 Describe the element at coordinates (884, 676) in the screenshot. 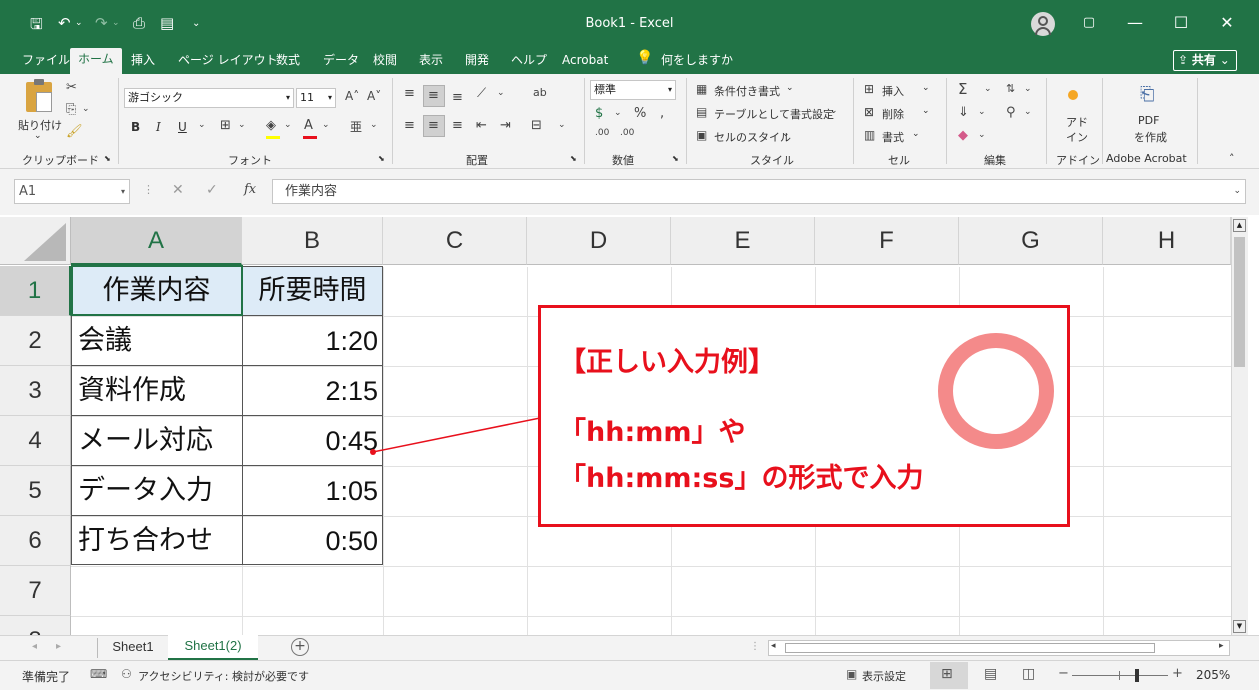

I see `display-settings: 表示設定` at that location.